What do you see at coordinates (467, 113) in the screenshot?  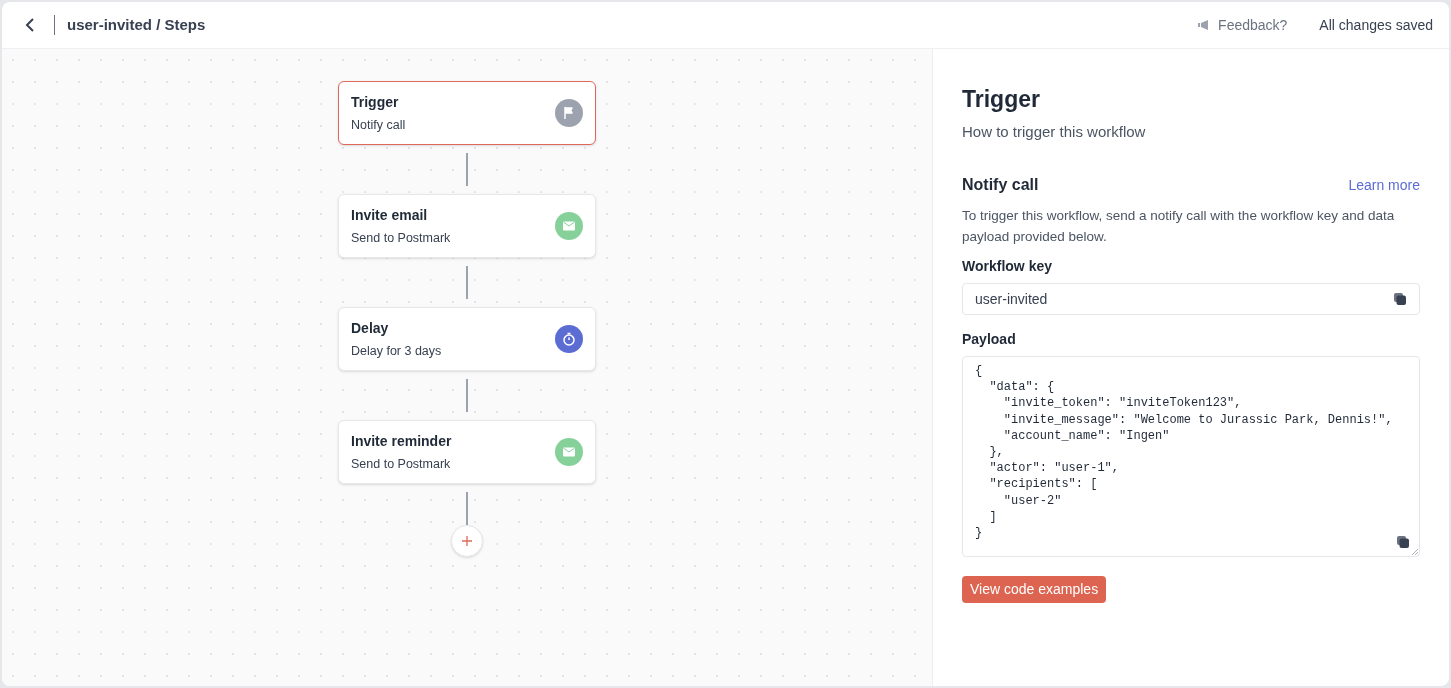 I see `step-card: Trigger Notify call` at bounding box center [467, 113].